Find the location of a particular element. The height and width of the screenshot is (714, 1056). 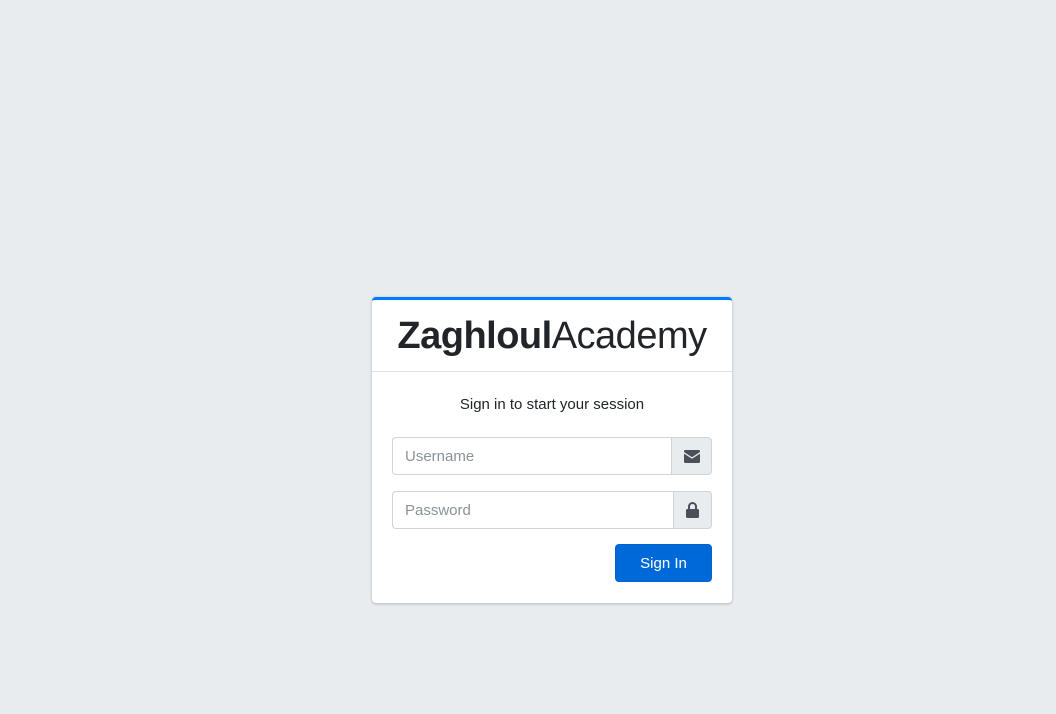

brand-name-light: Academy is located at coordinates (629, 335).